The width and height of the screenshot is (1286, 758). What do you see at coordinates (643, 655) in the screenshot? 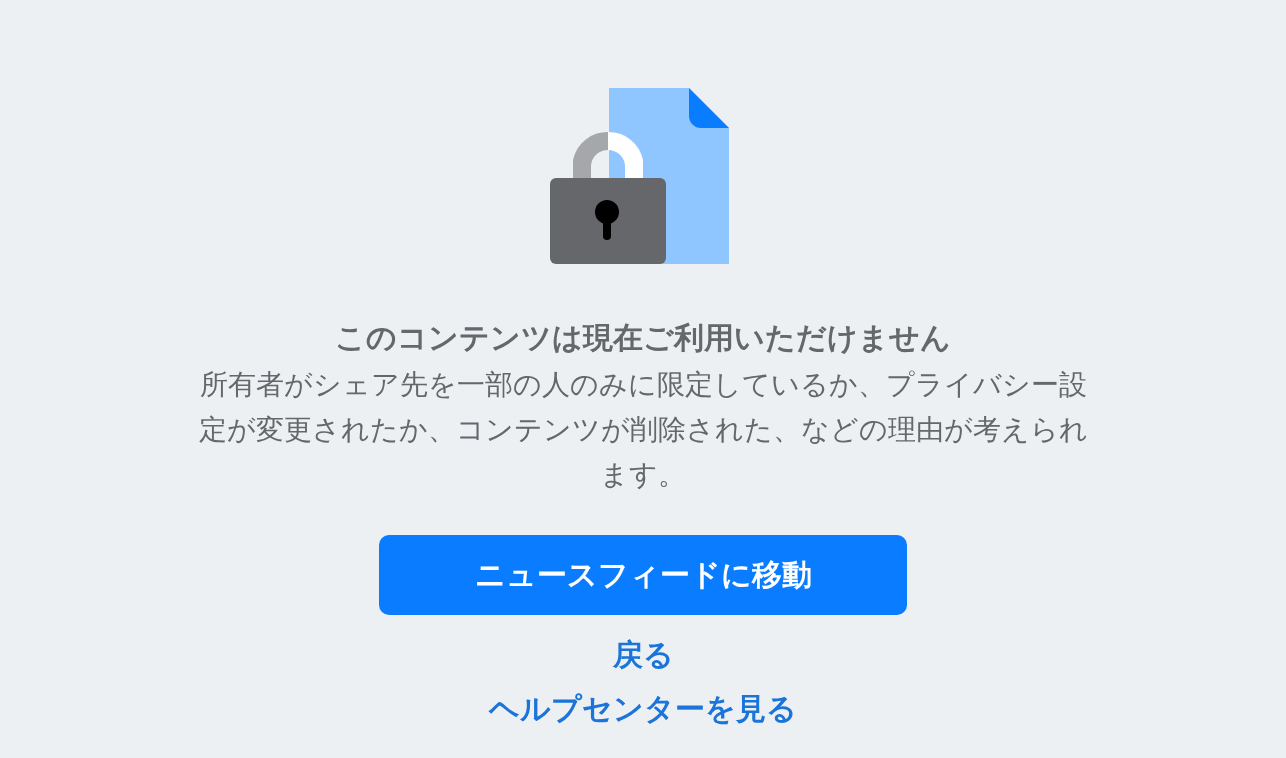
I see `link: 戻る` at bounding box center [643, 655].